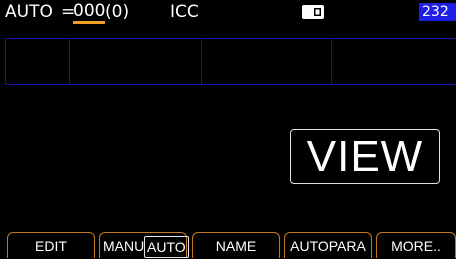 The width and height of the screenshot is (456, 259). I want to click on softkey-bar: EDIT MANU AUTO NAME AUTOPARA MORE.., so click(228, 245).